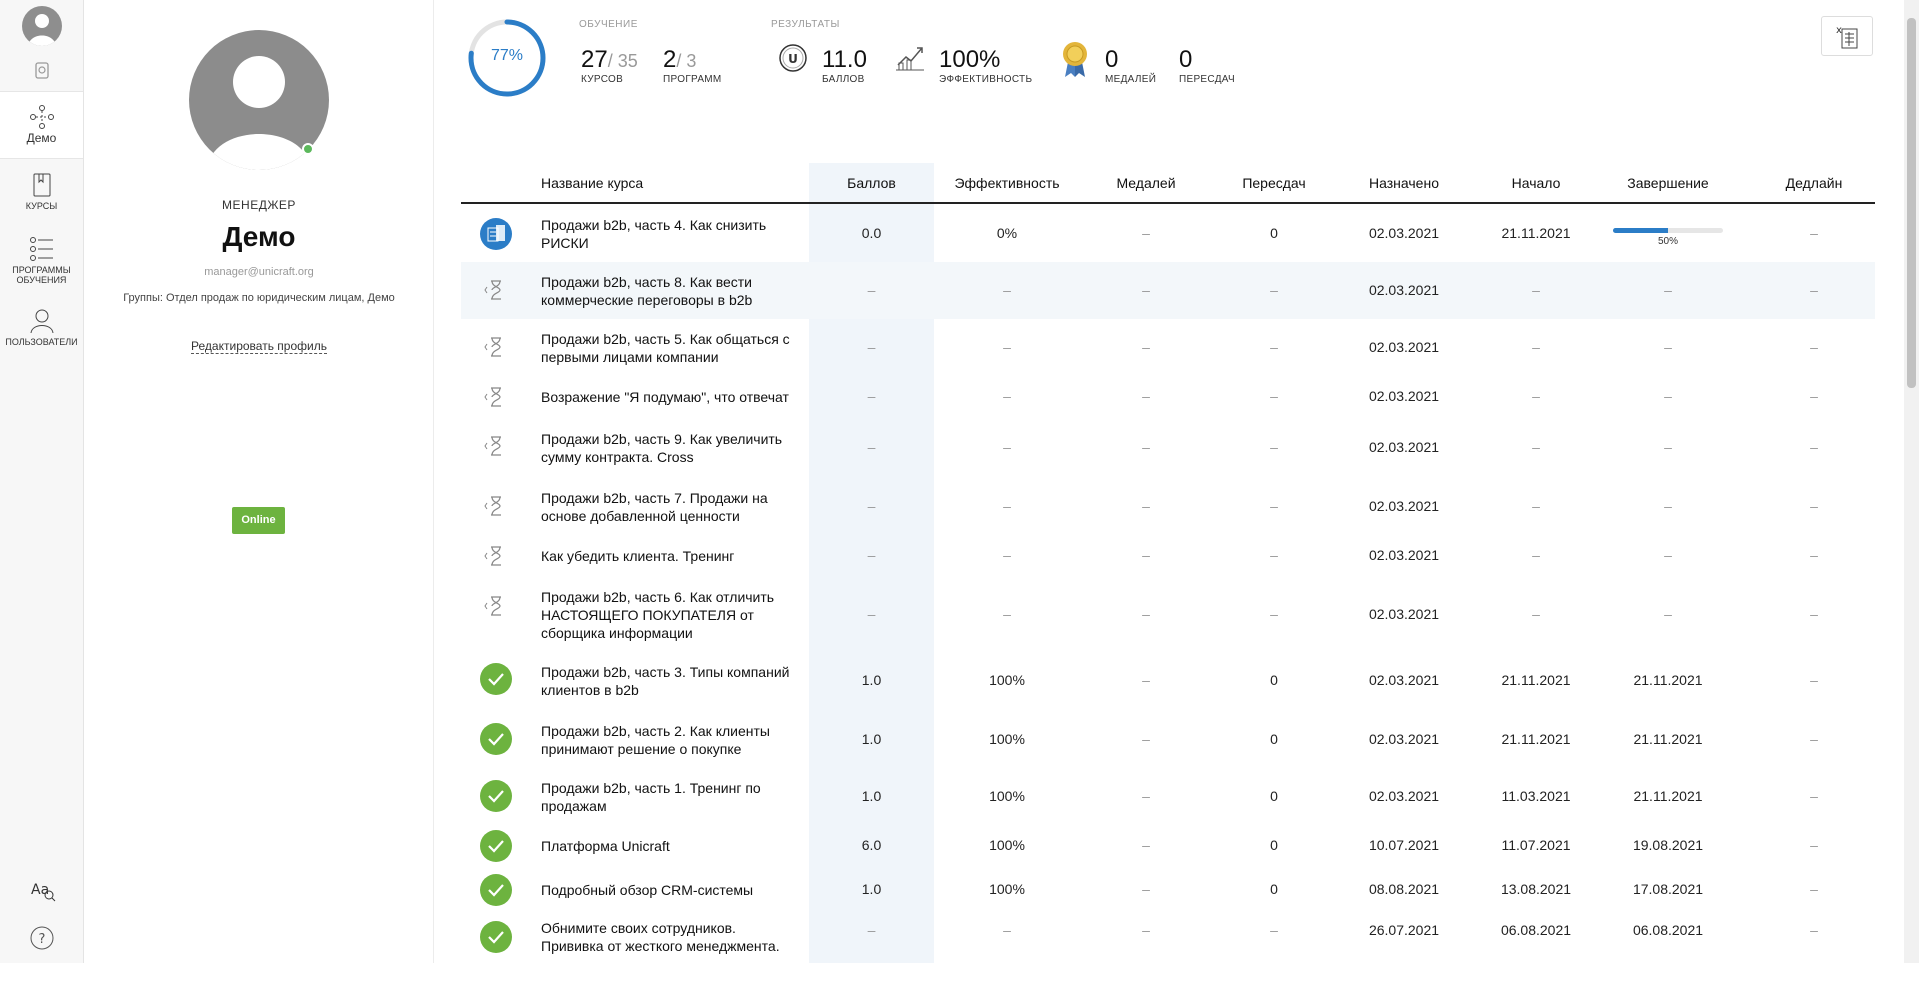  What do you see at coordinates (1668, 183) in the screenshot?
I see `header-end: Завершение` at bounding box center [1668, 183].